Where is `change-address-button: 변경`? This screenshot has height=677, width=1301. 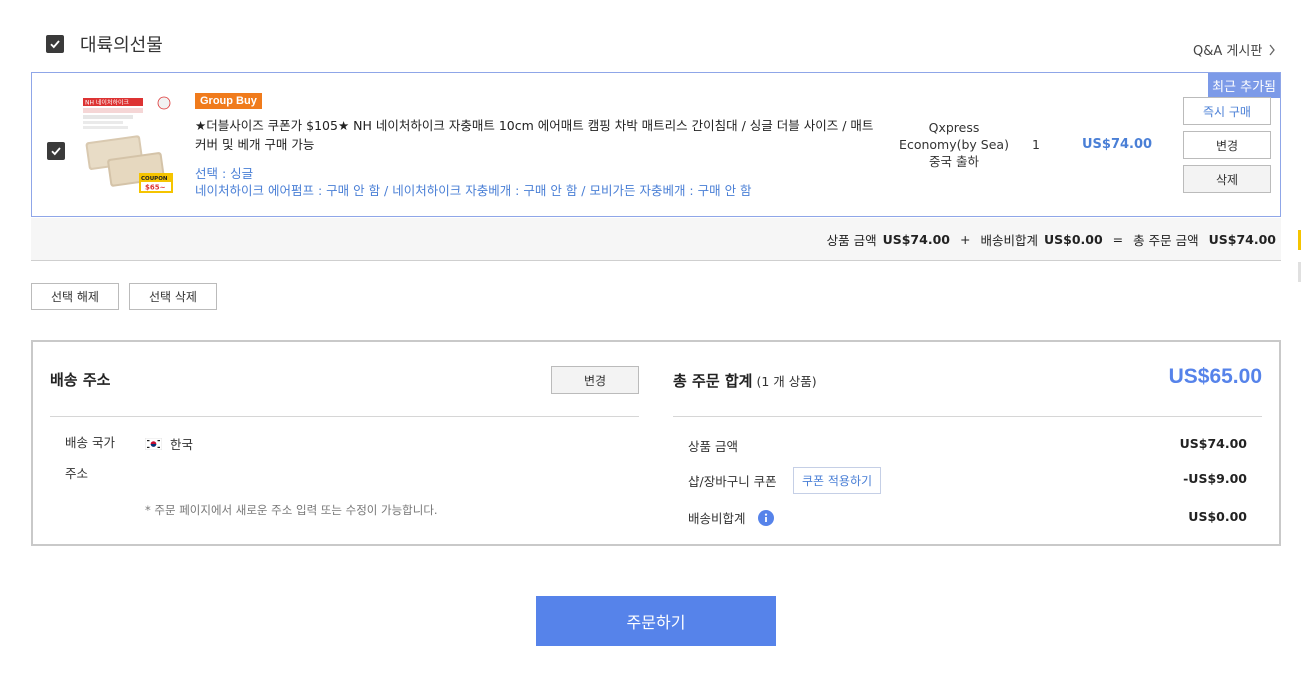
change-address-button: 변경 is located at coordinates (595, 380).